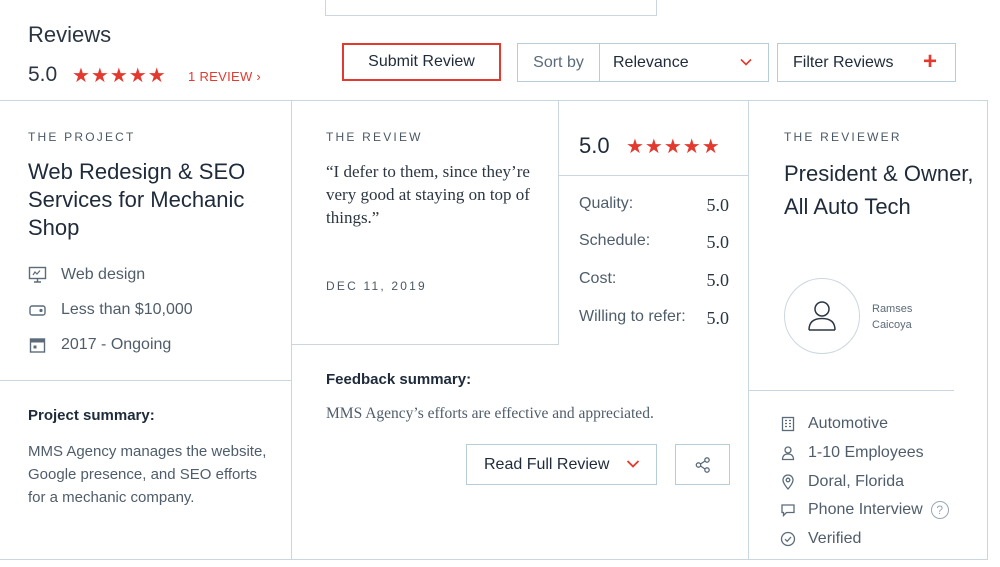 This screenshot has width=1000, height=567. I want to click on reviewer-first-name: Ramses, so click(892, 309).